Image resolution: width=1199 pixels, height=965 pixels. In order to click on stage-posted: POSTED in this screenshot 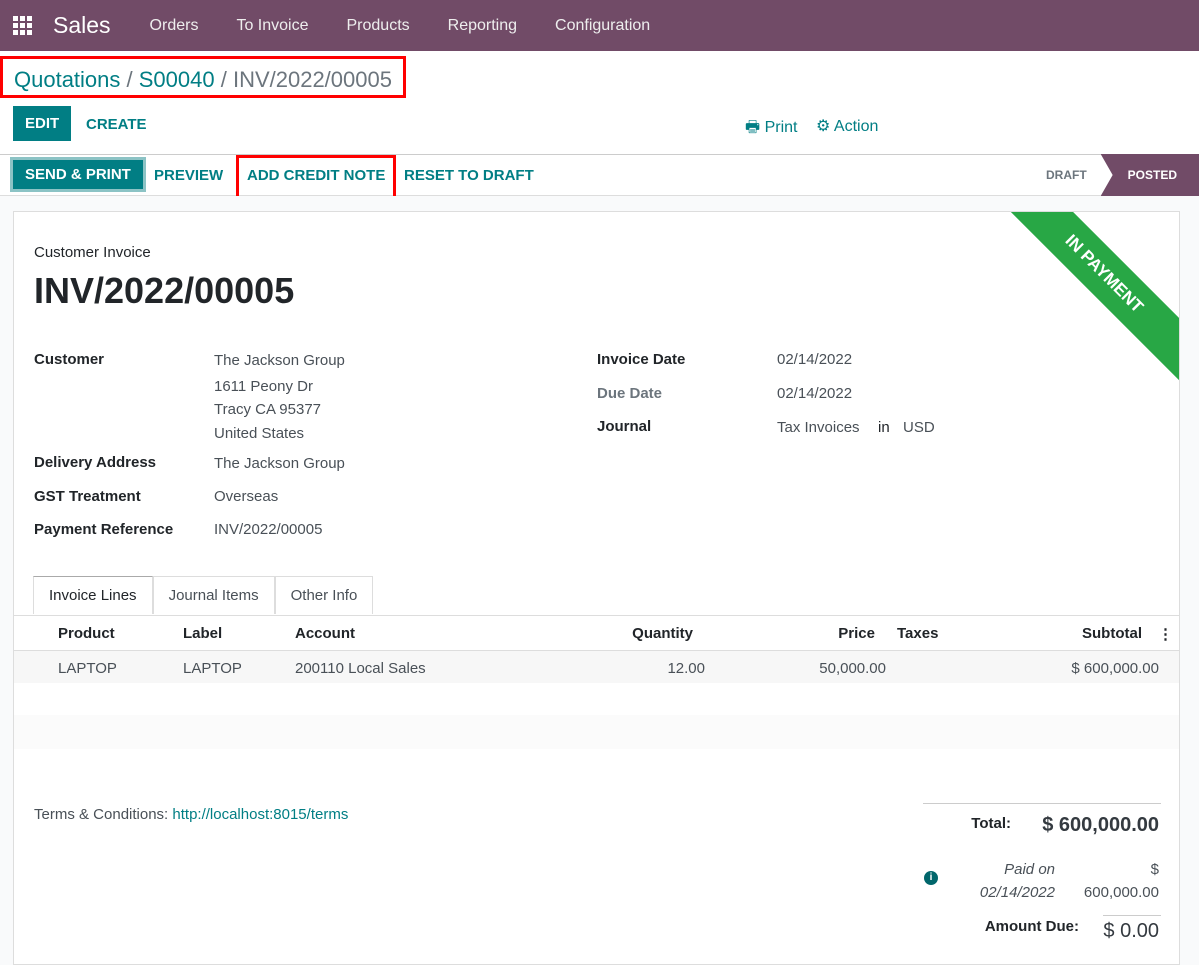, I will do `click(1149, 175)`.